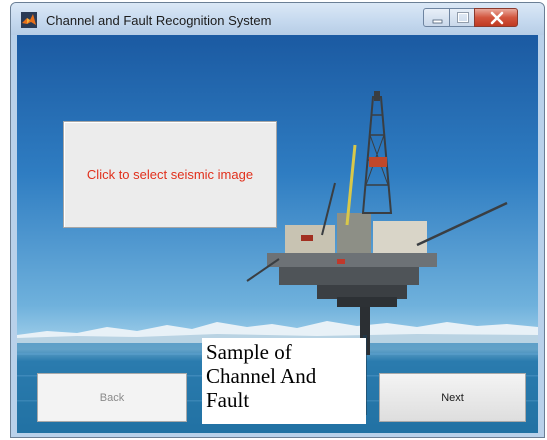 The width and height of the screenshot is (547, 440). What do you see at coordinates (261, 376) in the screenshot?
I see `caption-line: Channel And` at bounding box center [261, 376].